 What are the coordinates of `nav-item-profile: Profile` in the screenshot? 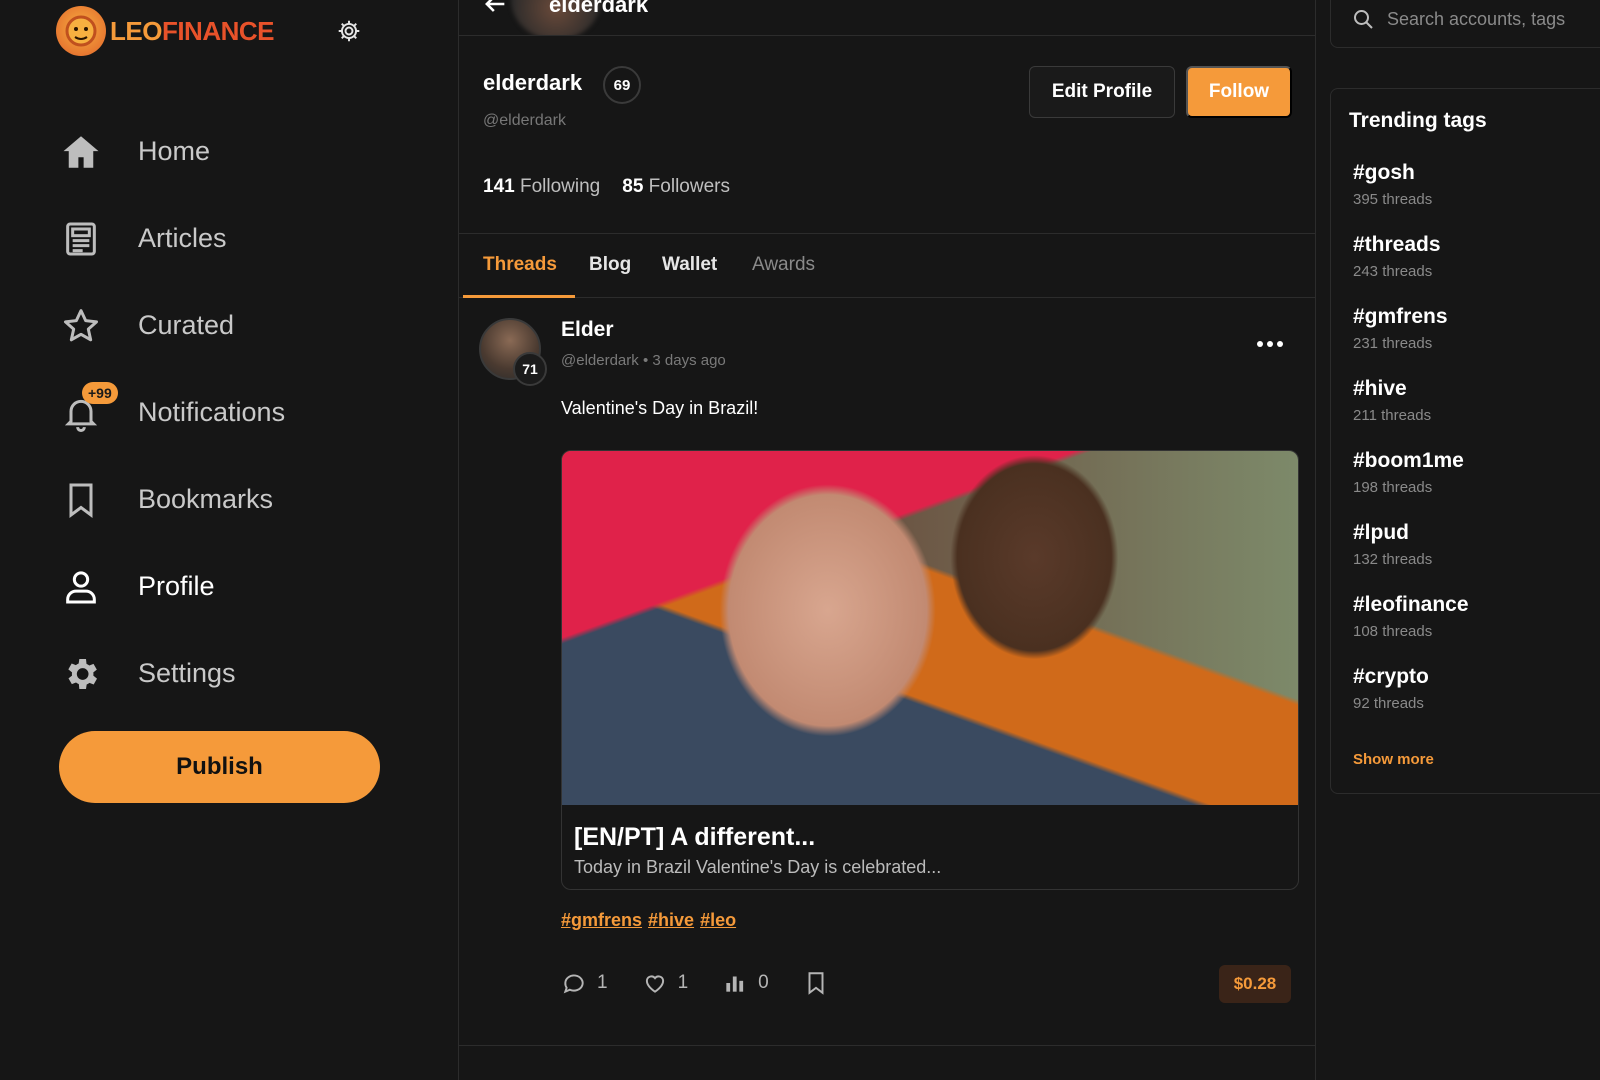 It's located at (238, 586).